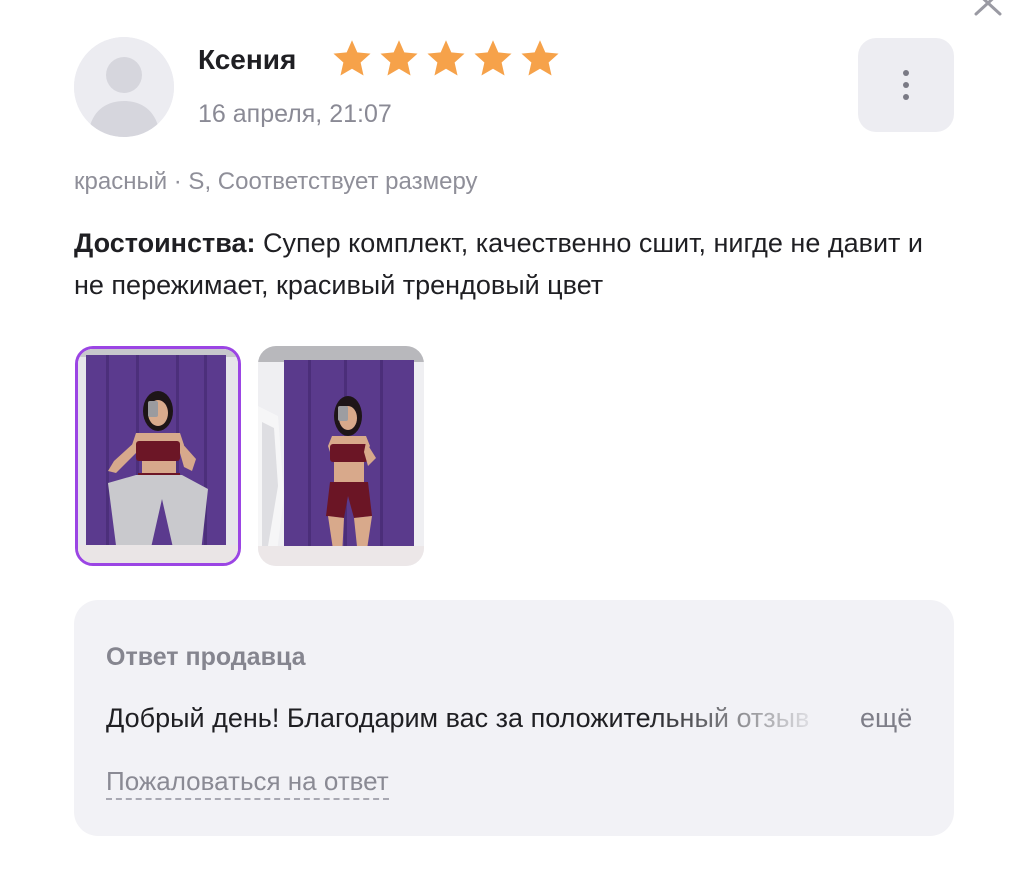 The height and width of the screenshot is (884, 1010). What do you see at coordinates (247, 59) in the screenshot?
I see `author-name: Ксения` at bounding box center [247, 59].